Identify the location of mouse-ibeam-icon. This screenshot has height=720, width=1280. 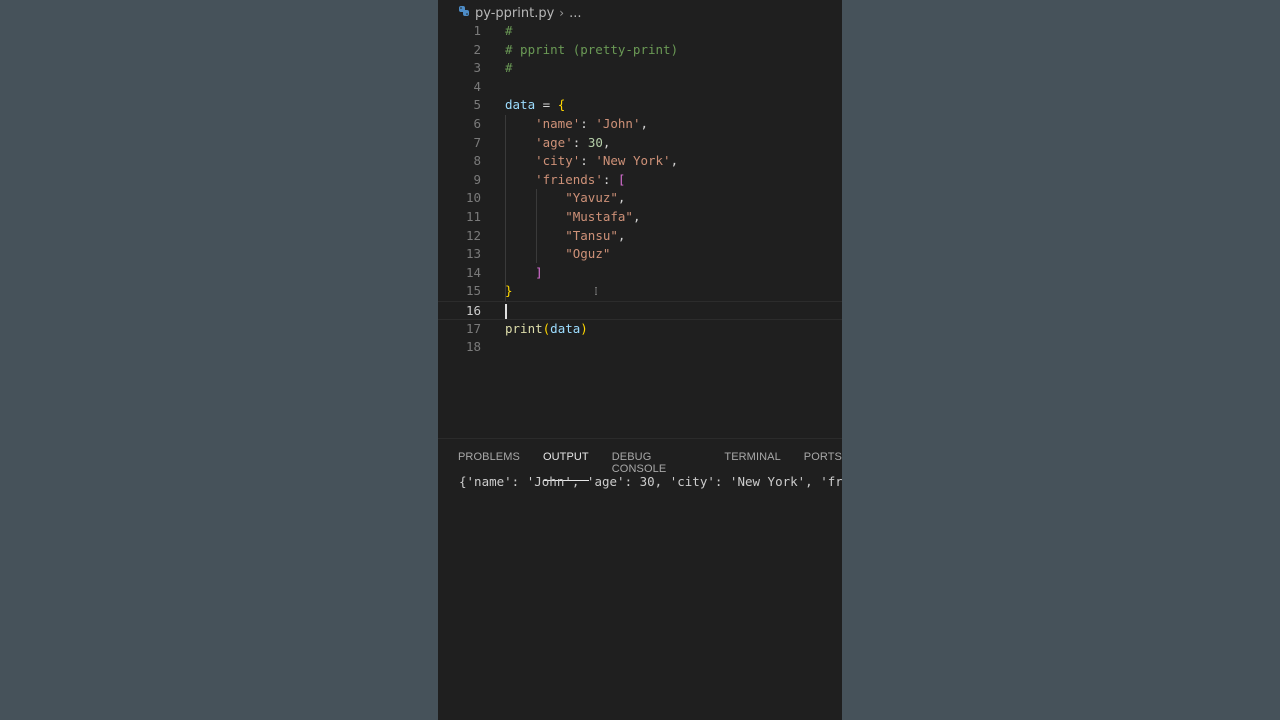
(596, 291).